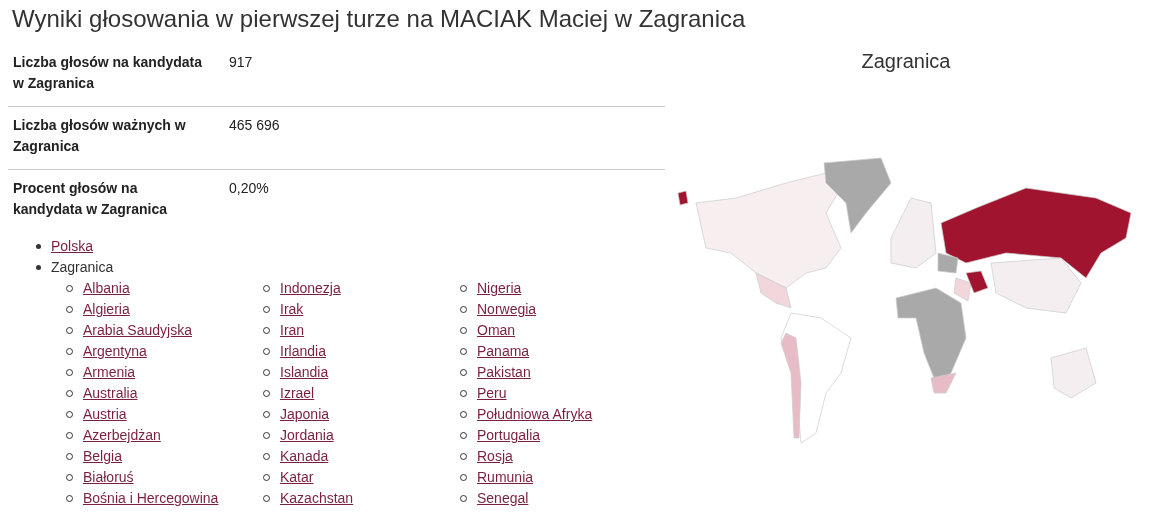  What do you see at coordinates (105, 414) in the screenshot?
I see `country-link: Austria` at bounding box center [105, 414].